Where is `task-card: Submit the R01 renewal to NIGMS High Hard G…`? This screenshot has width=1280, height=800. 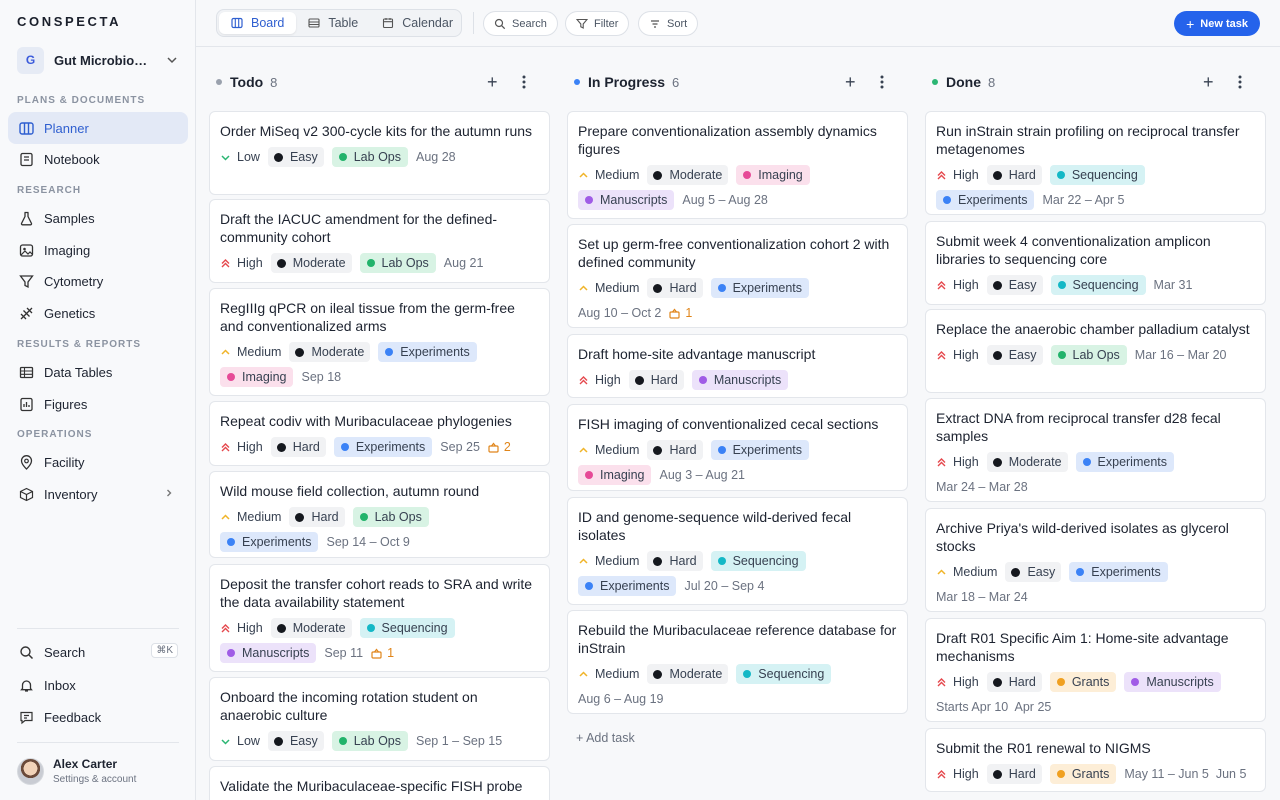 task-card: Submit the R01 renewal to NIGMS High Hard G… is located at coordinates (1095, 760).